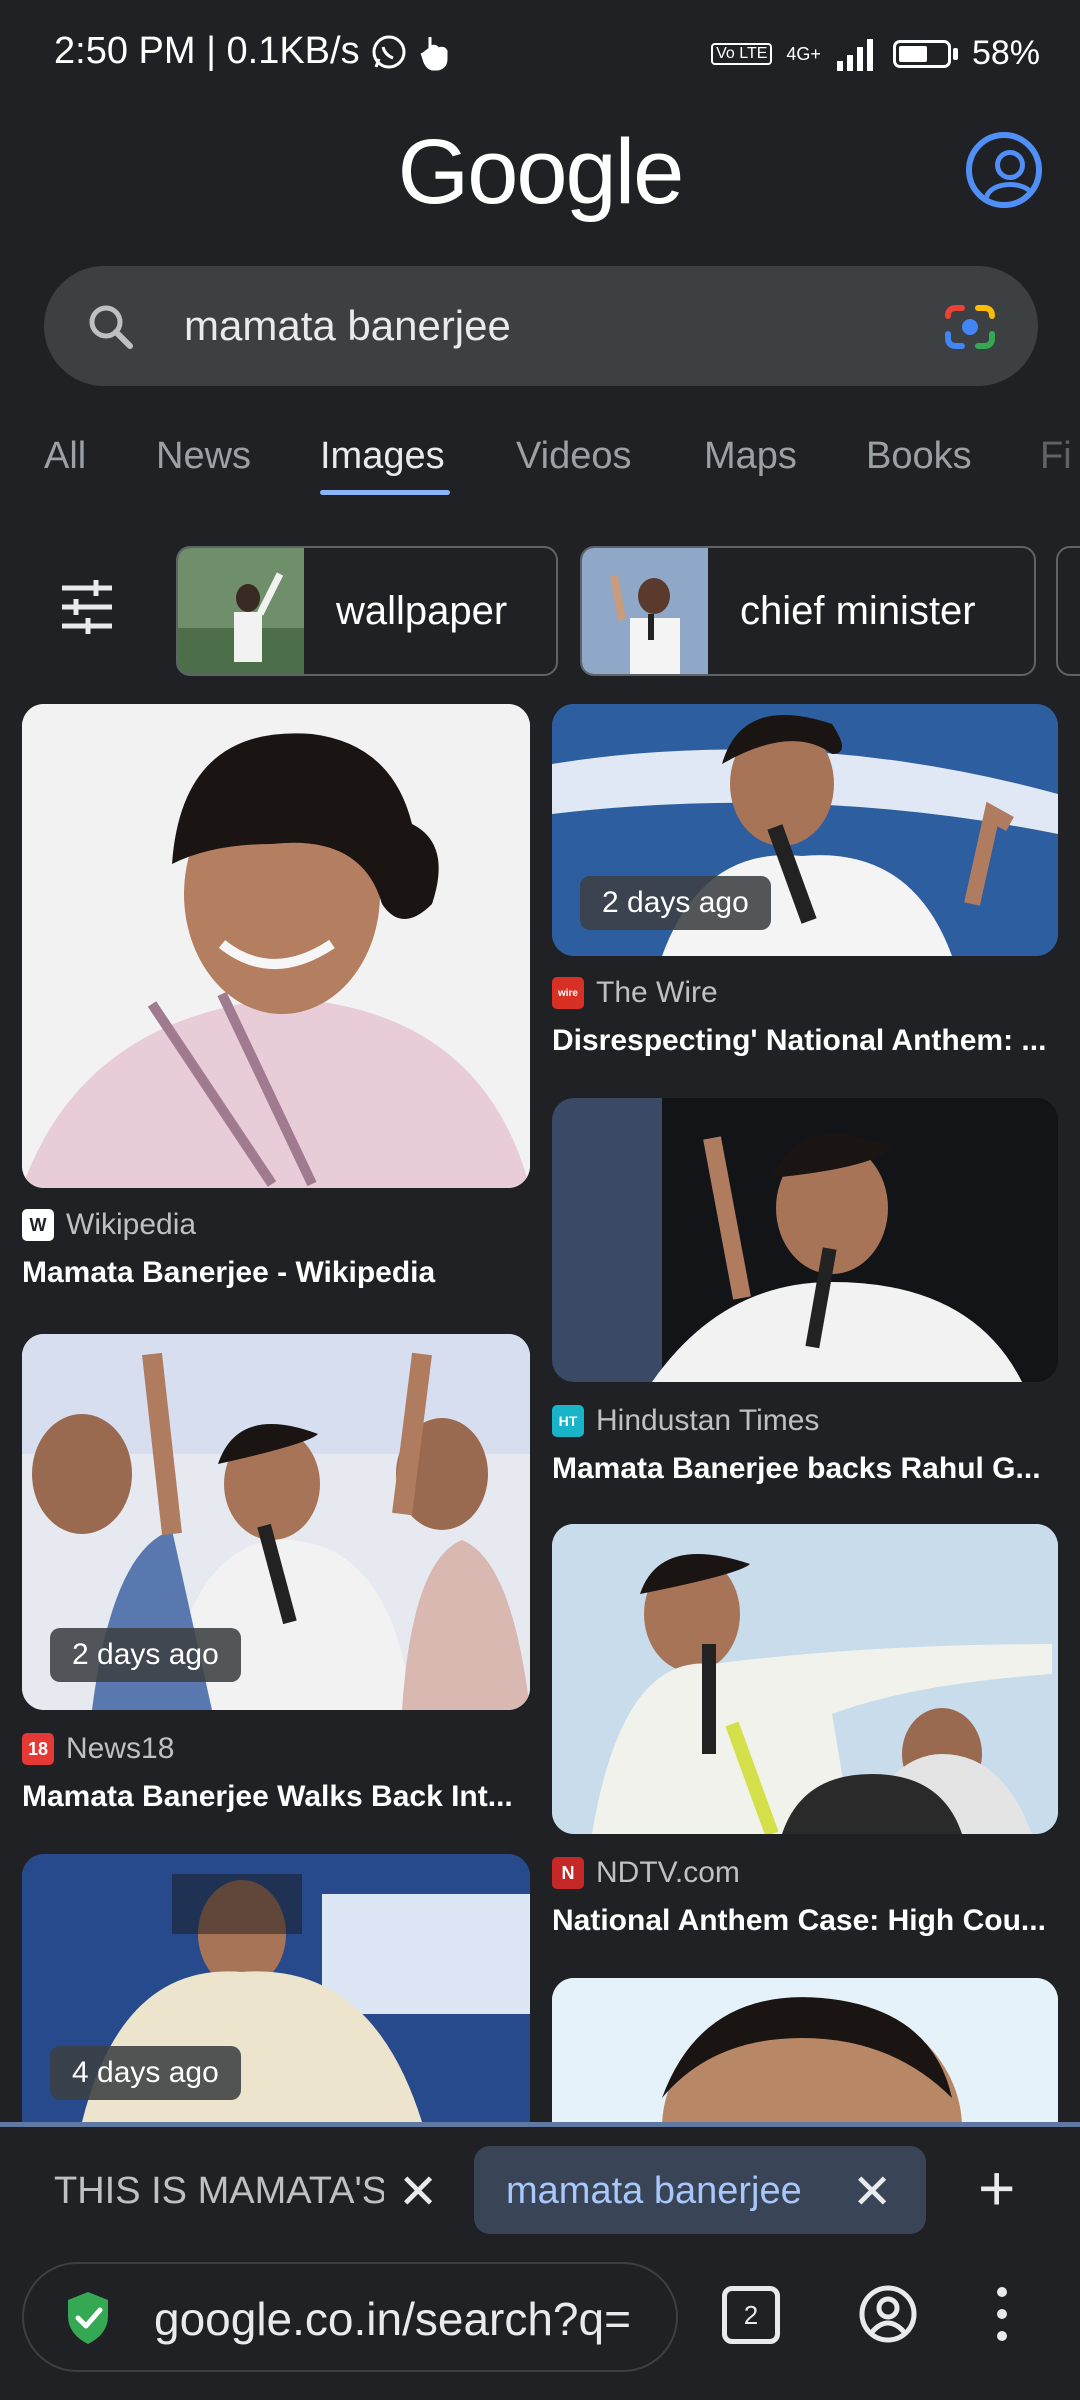  I want to click on active-tab-indicator, so click(385, 492).